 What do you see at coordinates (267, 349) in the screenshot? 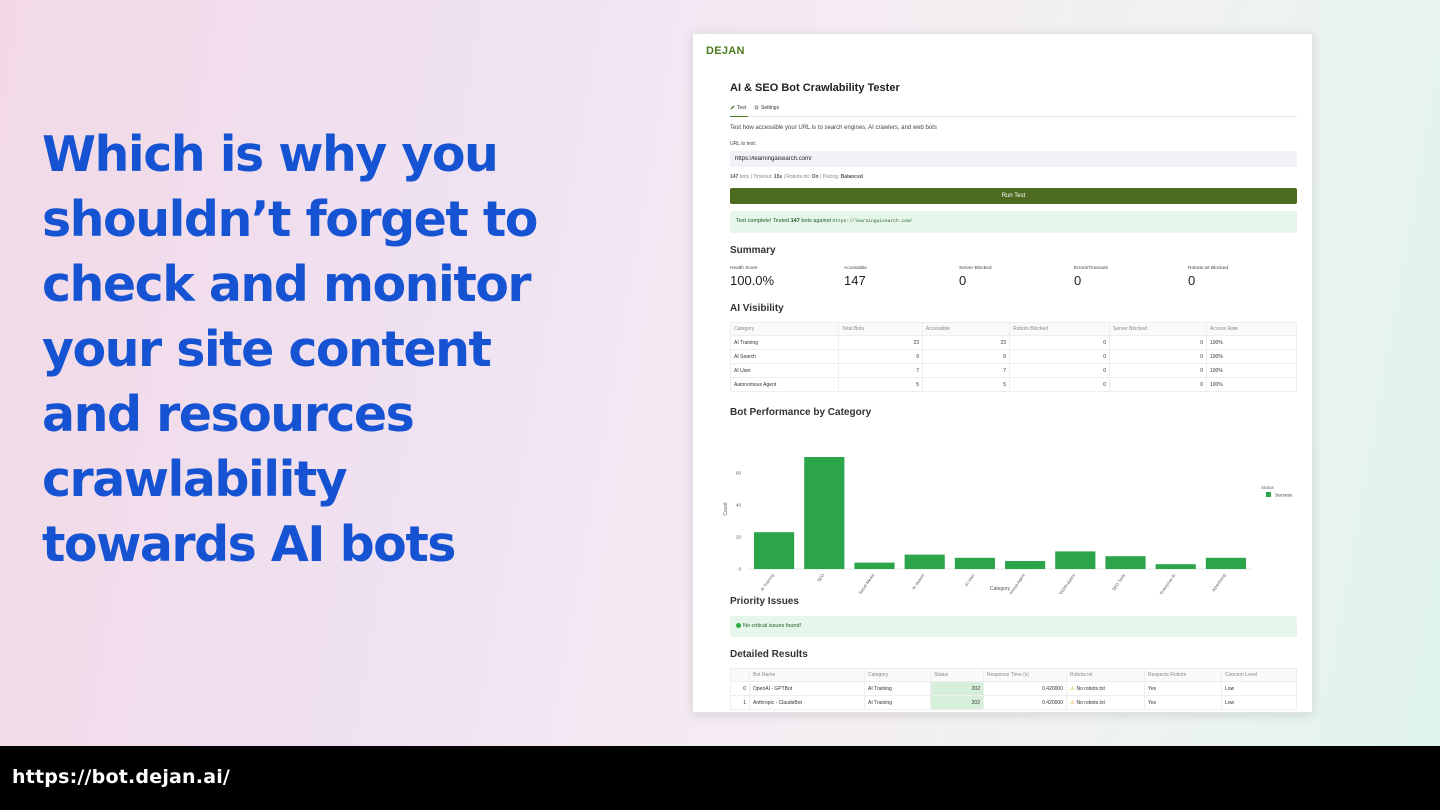
I see `headline-line: your site content` at bounding box center [267, 349].